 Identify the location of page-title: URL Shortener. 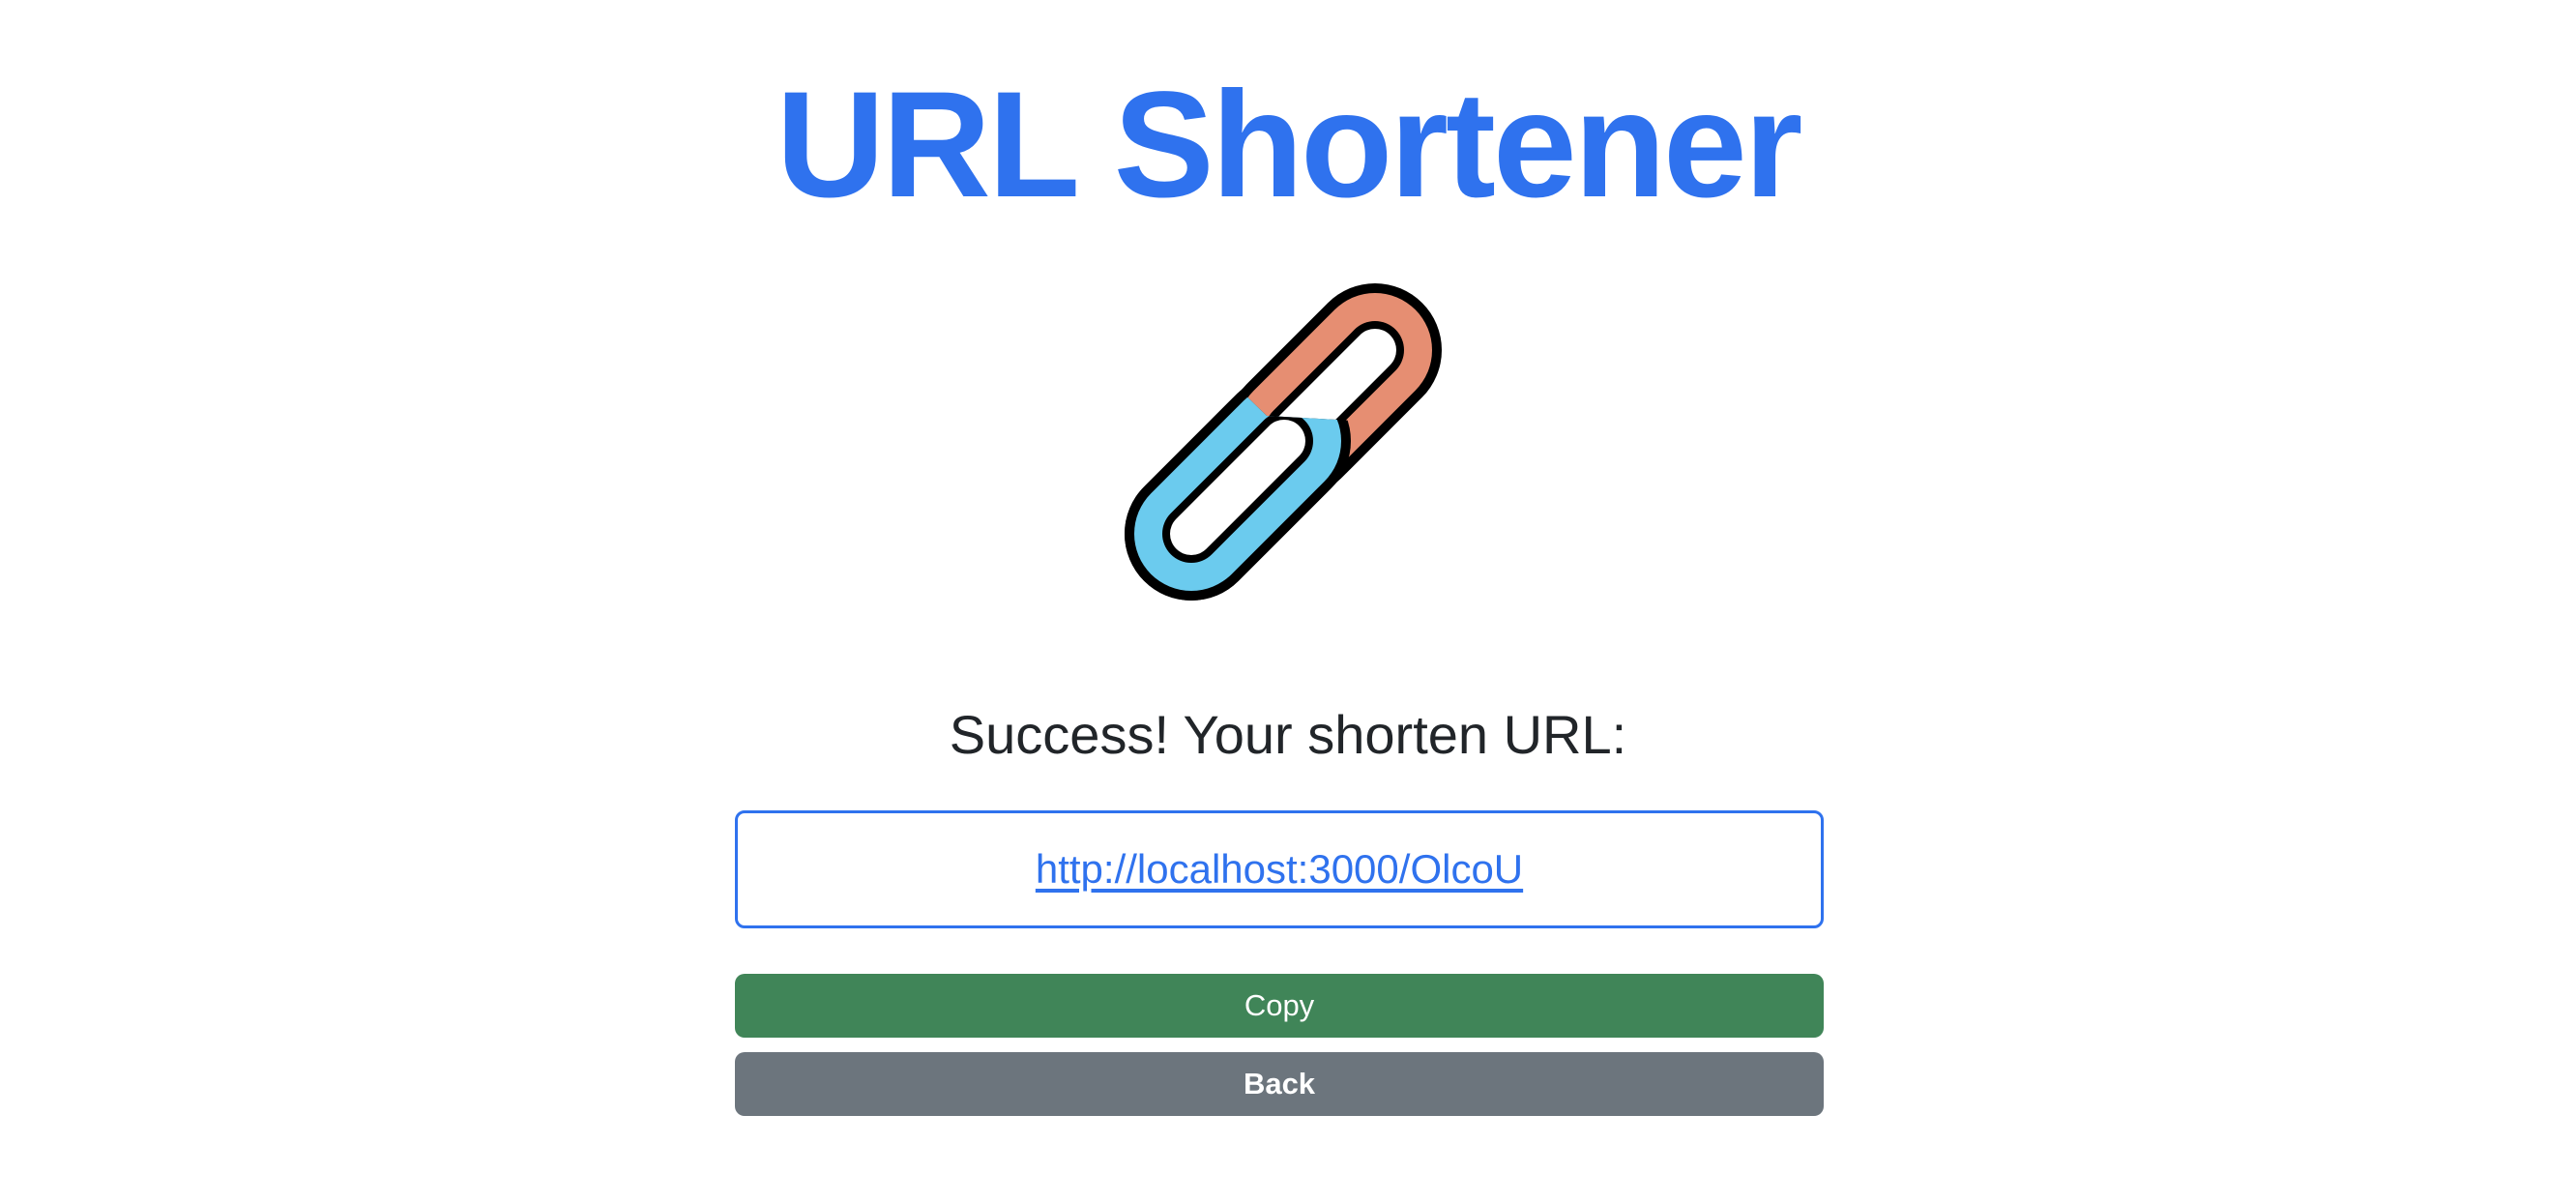
(1289, 145).